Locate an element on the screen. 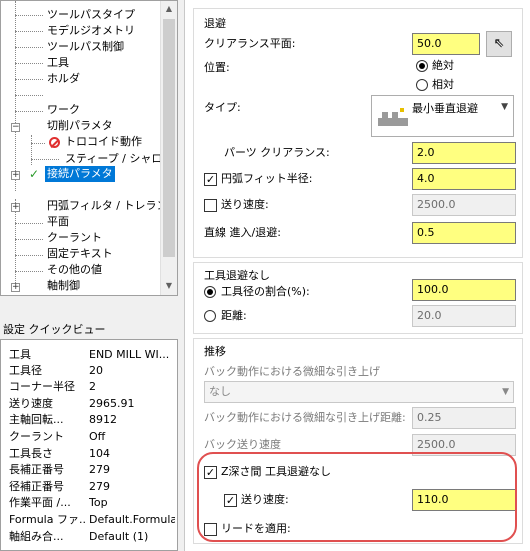  tree-item-canned-text: 固定テキスト is located at coordinates (80, 254).